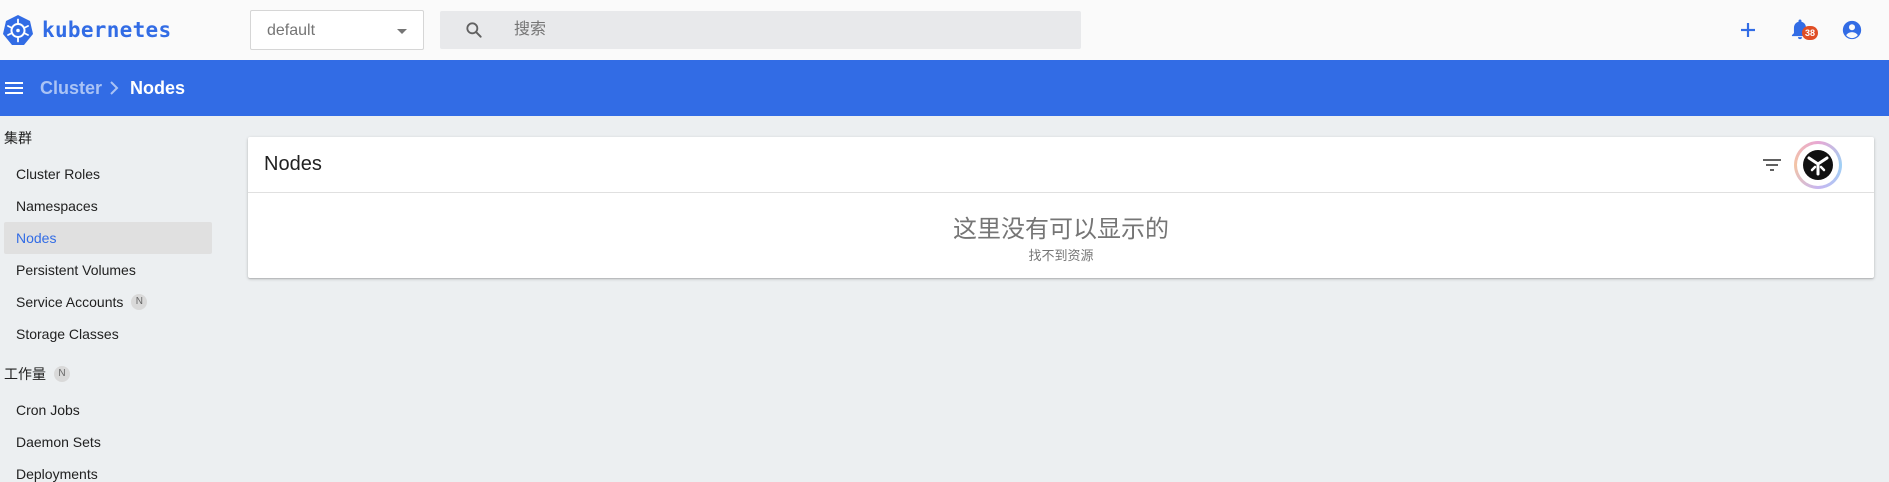  Describe the element at coordinates (1801, 30) in the screenshot. I see `notifications-button: 38` at that location.